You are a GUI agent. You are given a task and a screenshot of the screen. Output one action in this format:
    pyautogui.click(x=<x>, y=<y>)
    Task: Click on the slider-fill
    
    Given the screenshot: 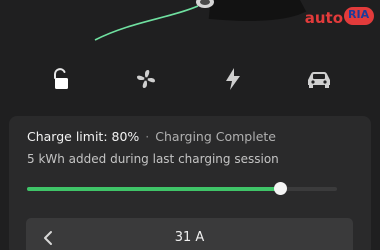 What is the action you would take?
    pyautogui.click(x=153, y=189)
    